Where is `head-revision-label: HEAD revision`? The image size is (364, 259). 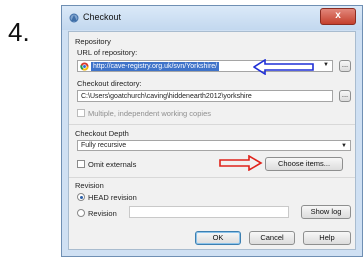
head-revision-label: HEAD revision is located at coordinates (112, 197).